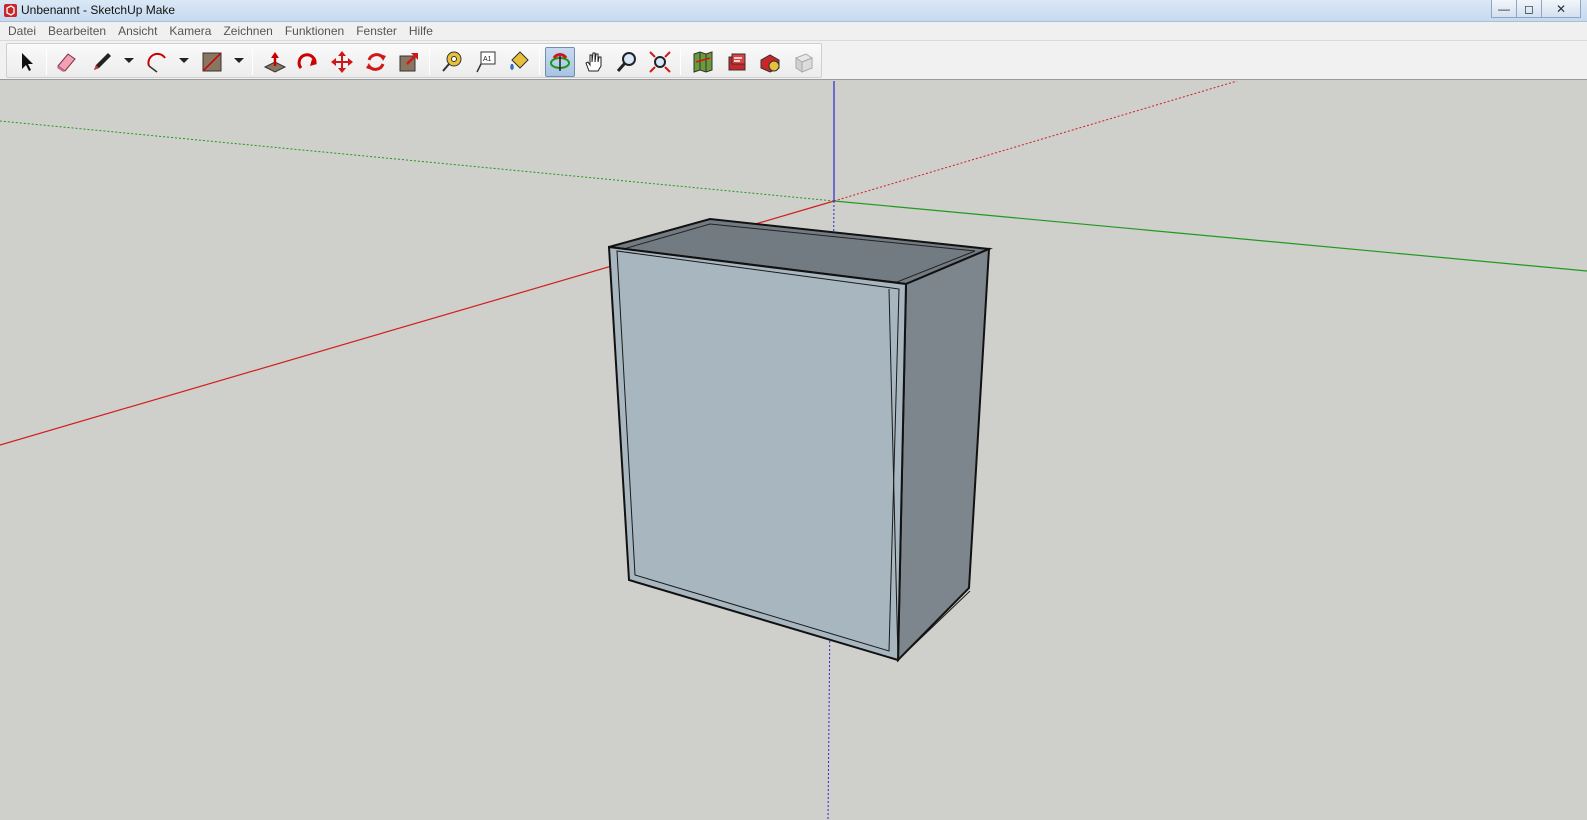 The height and width of the screenshot is (820, 1587). I want to click on box-model, so click(800, 440).